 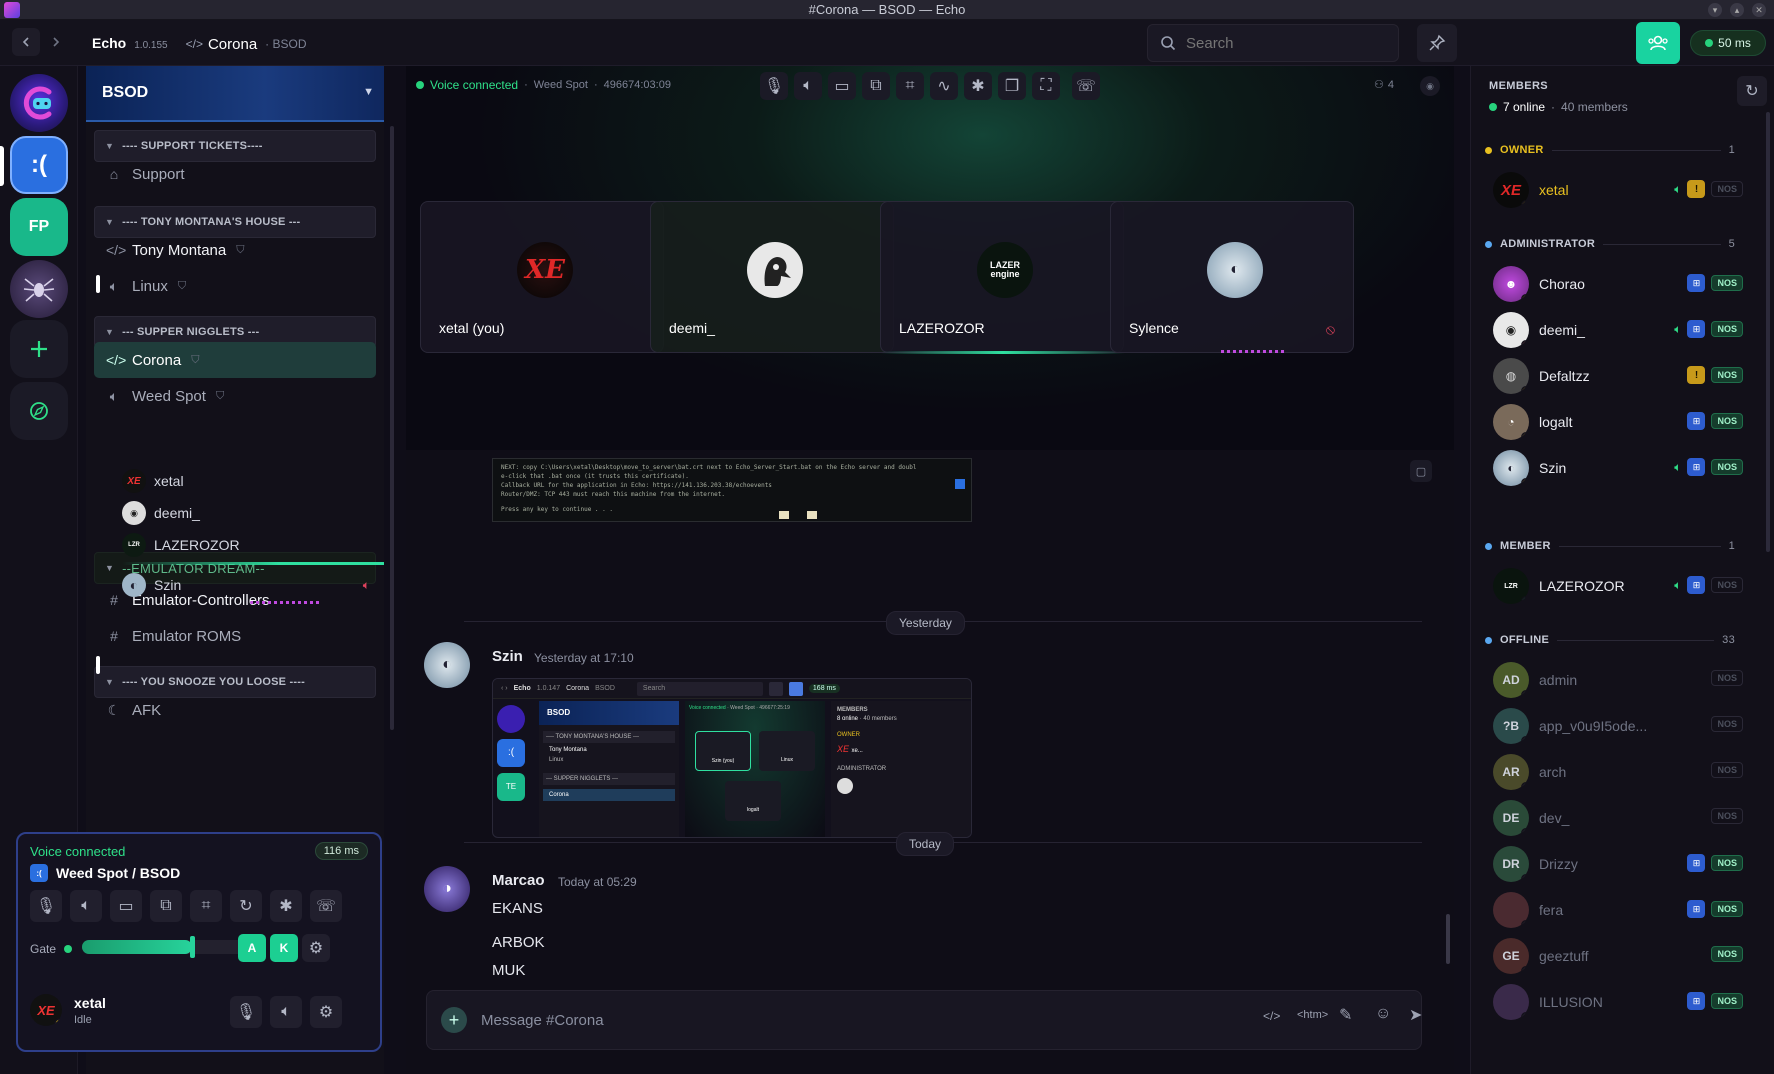 I want to click on participant-tile-deemi: deemi_, so click(x=772, y=277).